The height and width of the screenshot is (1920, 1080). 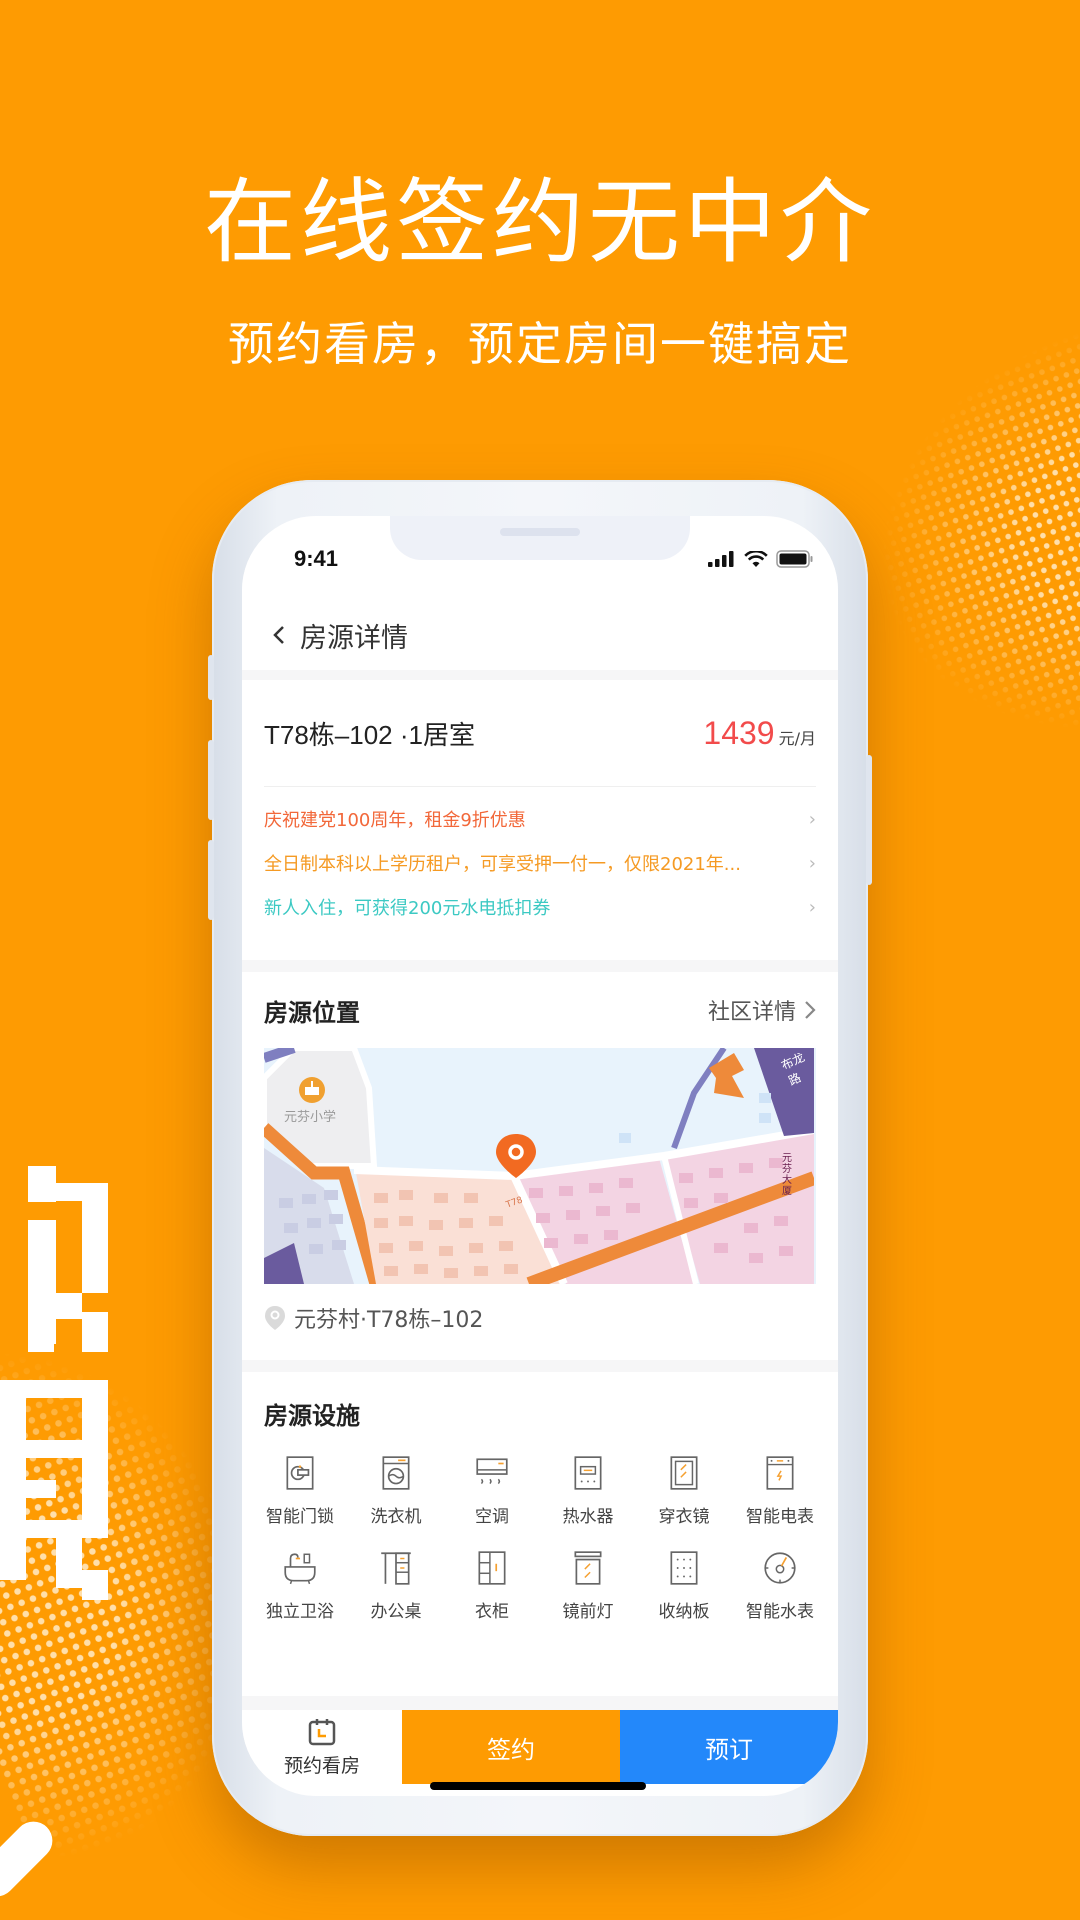 I want to click on smart-lock-icon, so click(x=300, y=1473).